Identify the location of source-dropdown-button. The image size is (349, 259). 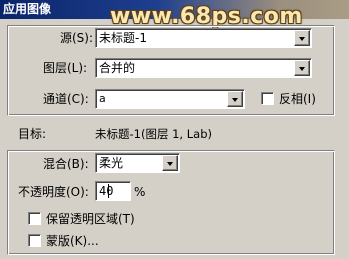
(302, 38).